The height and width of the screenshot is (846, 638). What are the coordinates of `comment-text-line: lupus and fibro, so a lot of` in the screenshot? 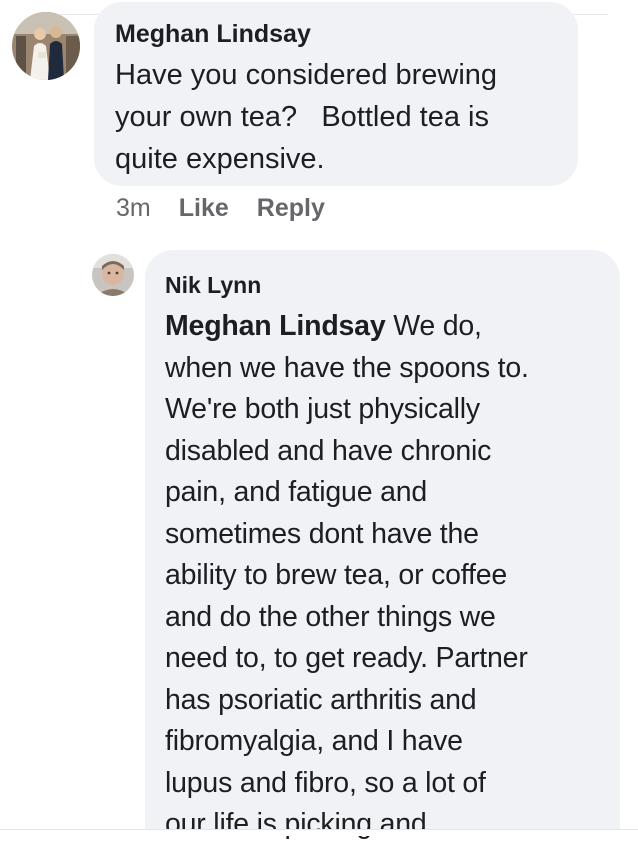 It's located at (325, 782).